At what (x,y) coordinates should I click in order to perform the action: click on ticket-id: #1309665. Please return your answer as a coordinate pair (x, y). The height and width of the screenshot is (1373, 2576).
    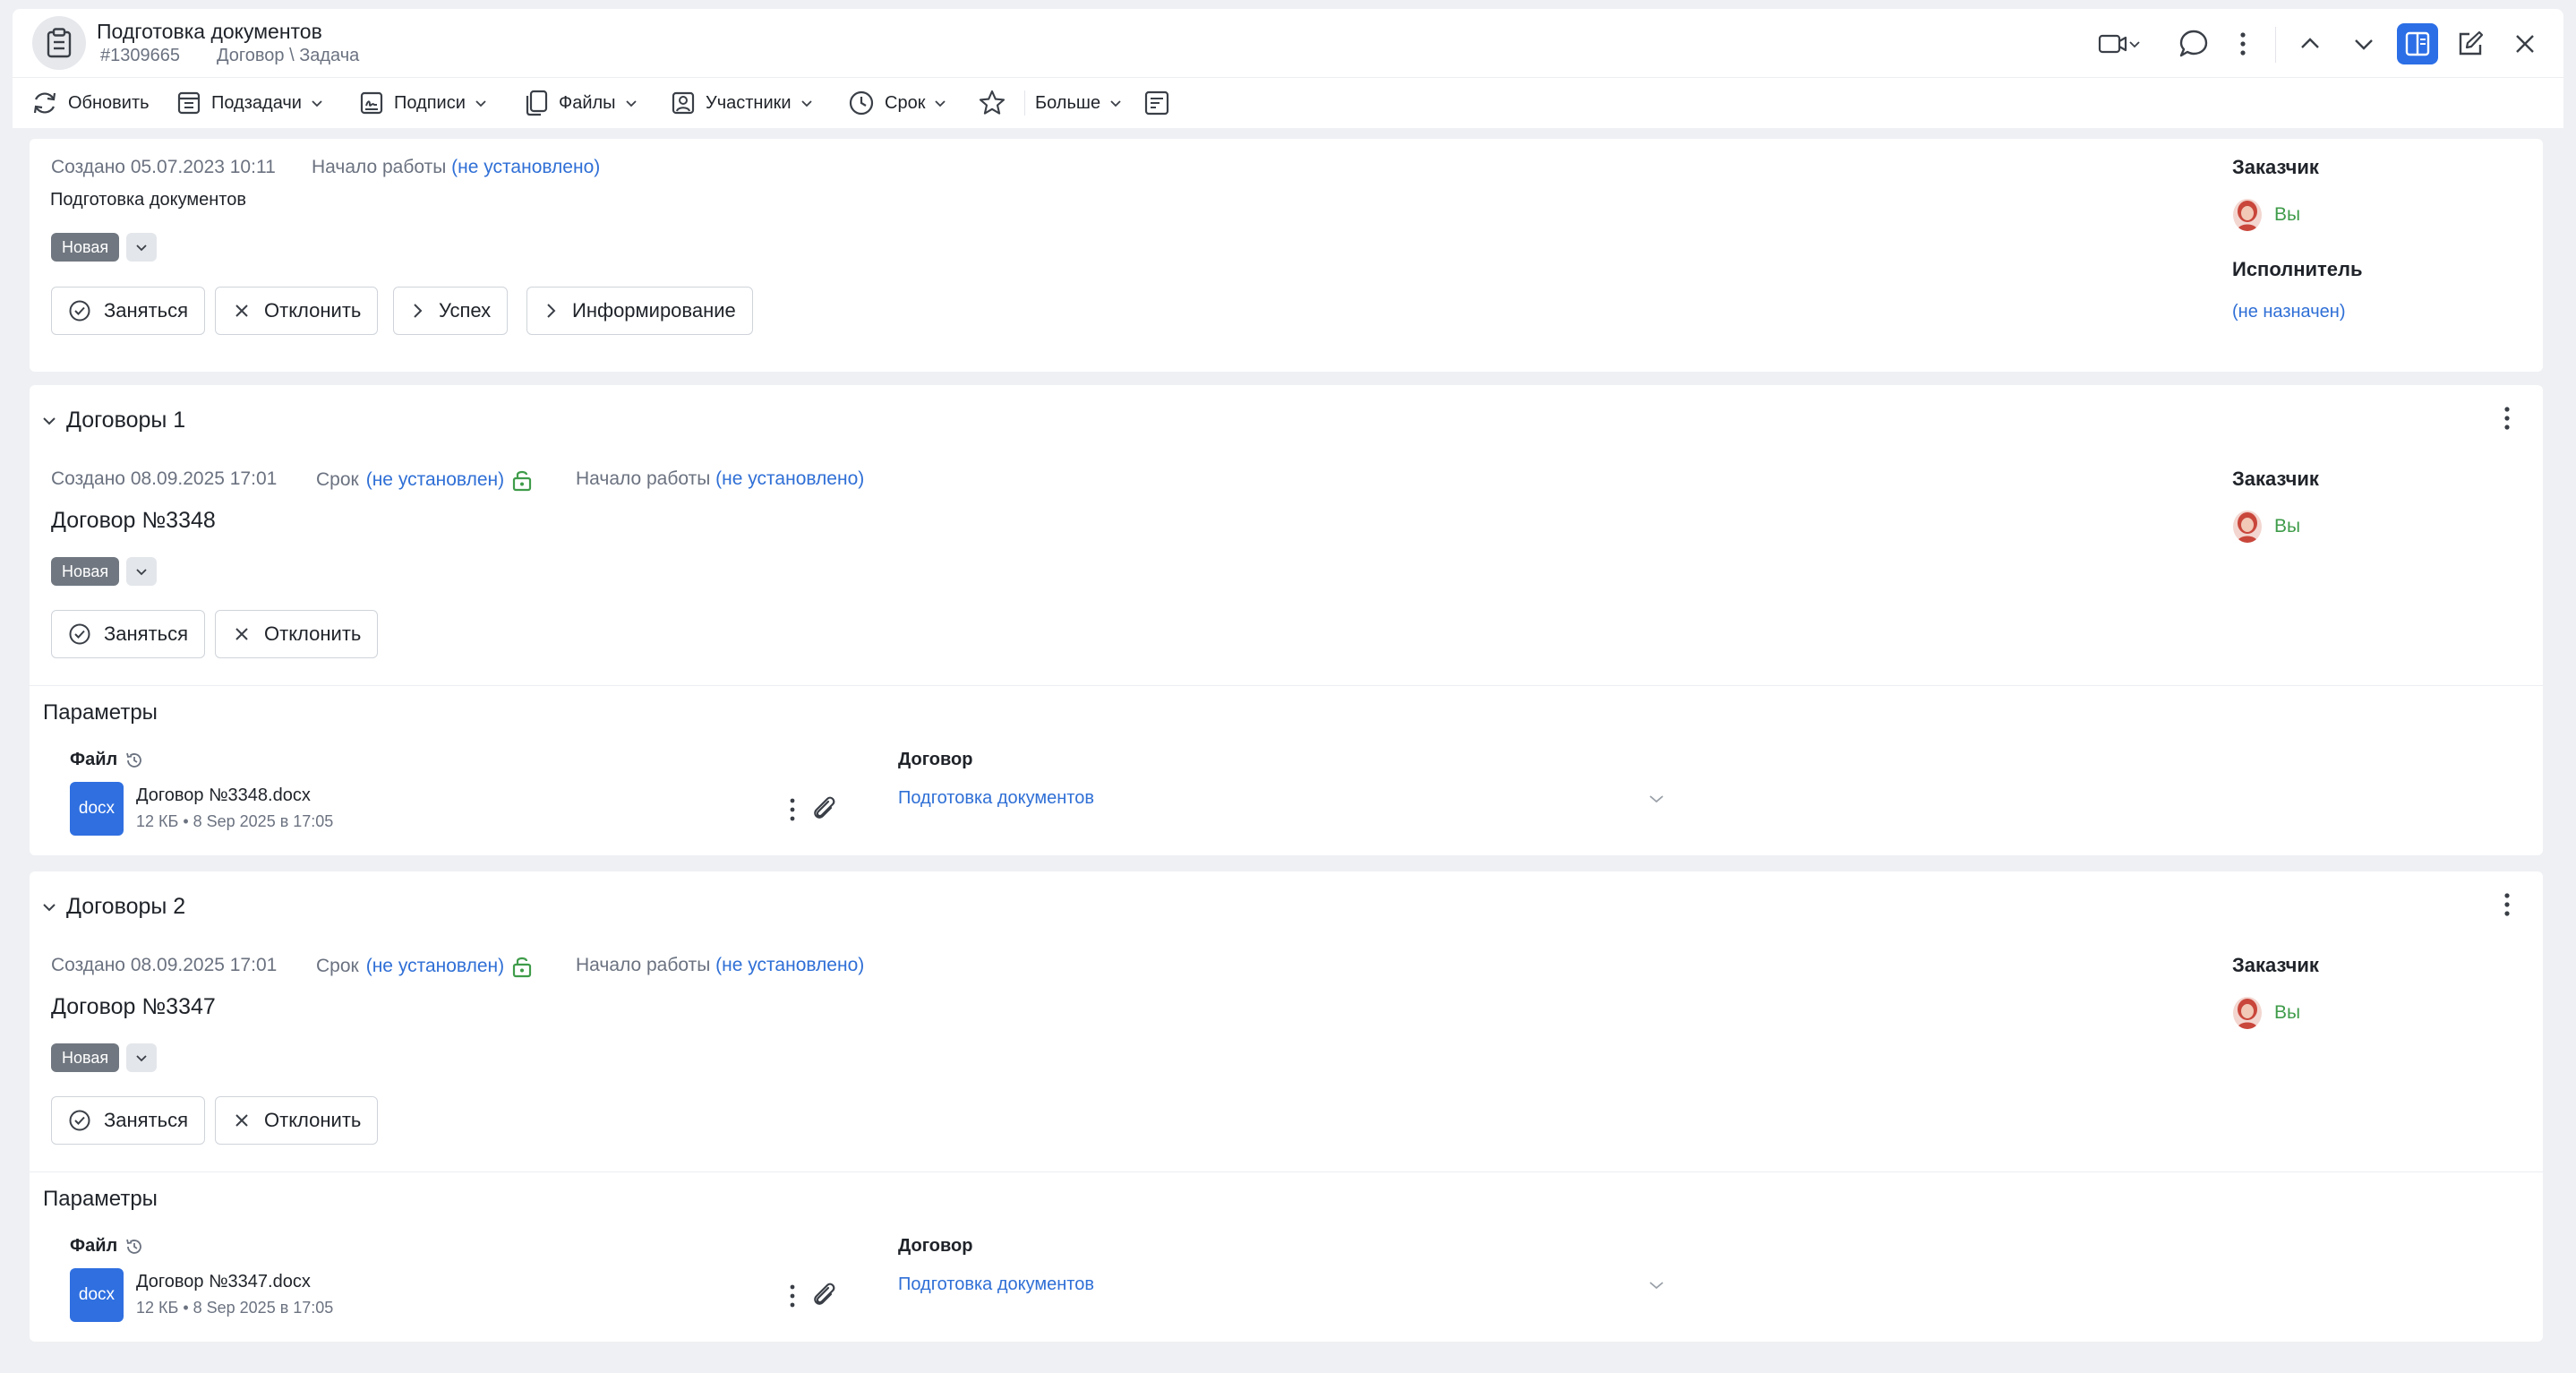
    Looking at the image, I should click on (140, 55).